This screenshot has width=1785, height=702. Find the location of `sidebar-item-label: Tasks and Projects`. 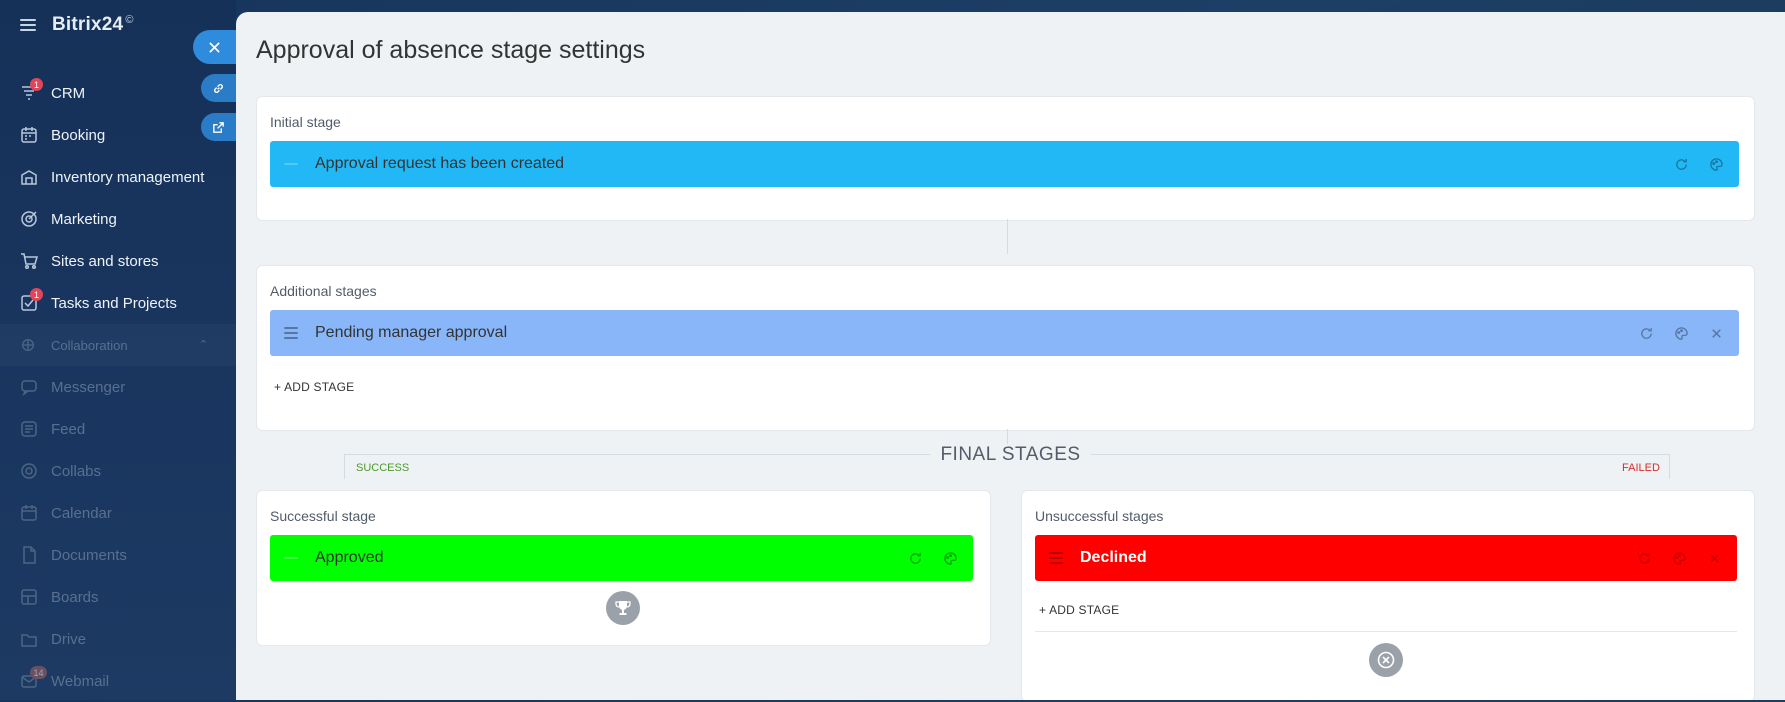

sidebar-item-label: Tasks and Projects is located at coordinates (114, 303).